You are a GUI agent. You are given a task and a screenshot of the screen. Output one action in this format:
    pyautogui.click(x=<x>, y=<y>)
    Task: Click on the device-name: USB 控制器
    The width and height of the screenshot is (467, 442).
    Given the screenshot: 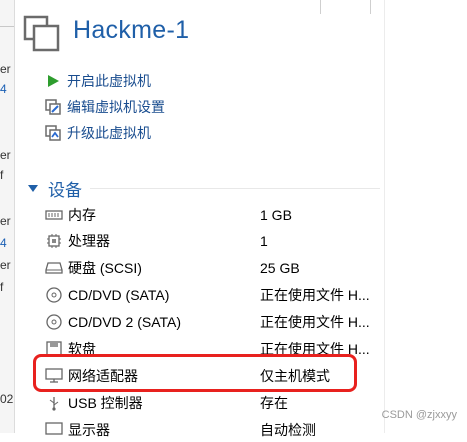 What is the action you would take?
    pyautogui.click(x=105, y=403)
    